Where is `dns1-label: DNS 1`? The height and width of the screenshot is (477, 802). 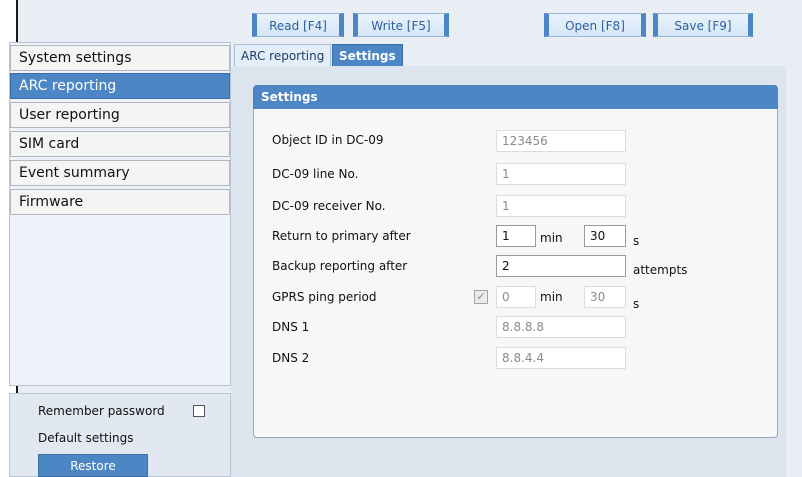
dns1-label: DNS 1 is located at coordinates (291, 327).